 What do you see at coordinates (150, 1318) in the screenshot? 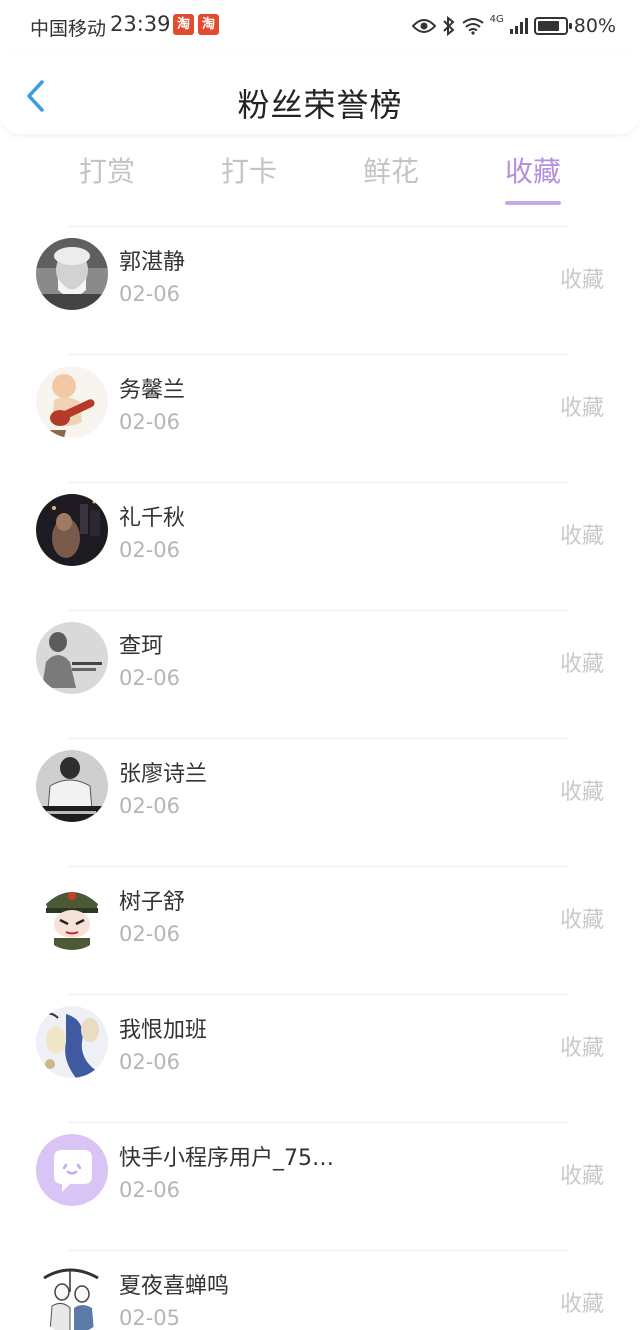
I see `fan-date: 02-05` at bounding box center [150, 1318].